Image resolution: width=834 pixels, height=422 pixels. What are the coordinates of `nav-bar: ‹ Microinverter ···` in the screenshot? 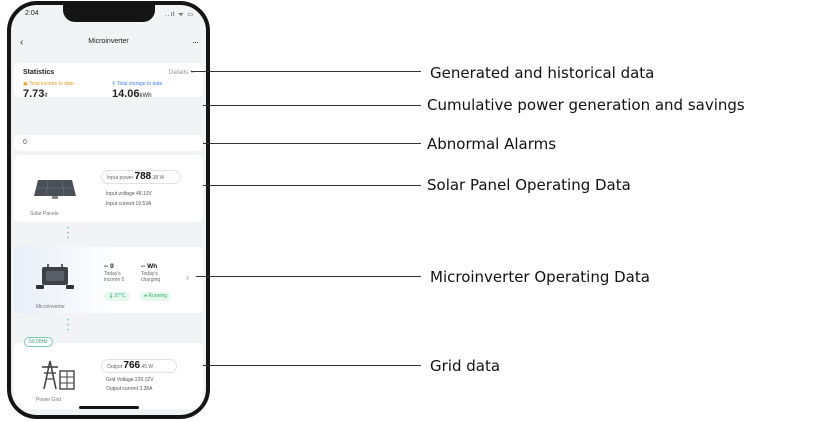 It's located at (108, 44).